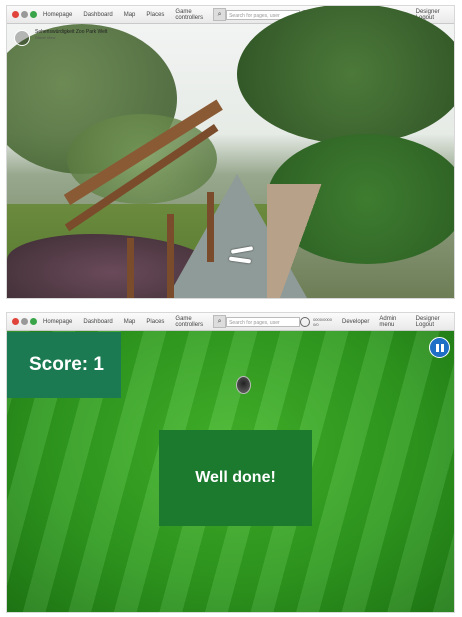  What do you see at coordinates (235, 478) in the screenshot?
I see `well-done-message: Well done!` at bounding box center [235, 478].